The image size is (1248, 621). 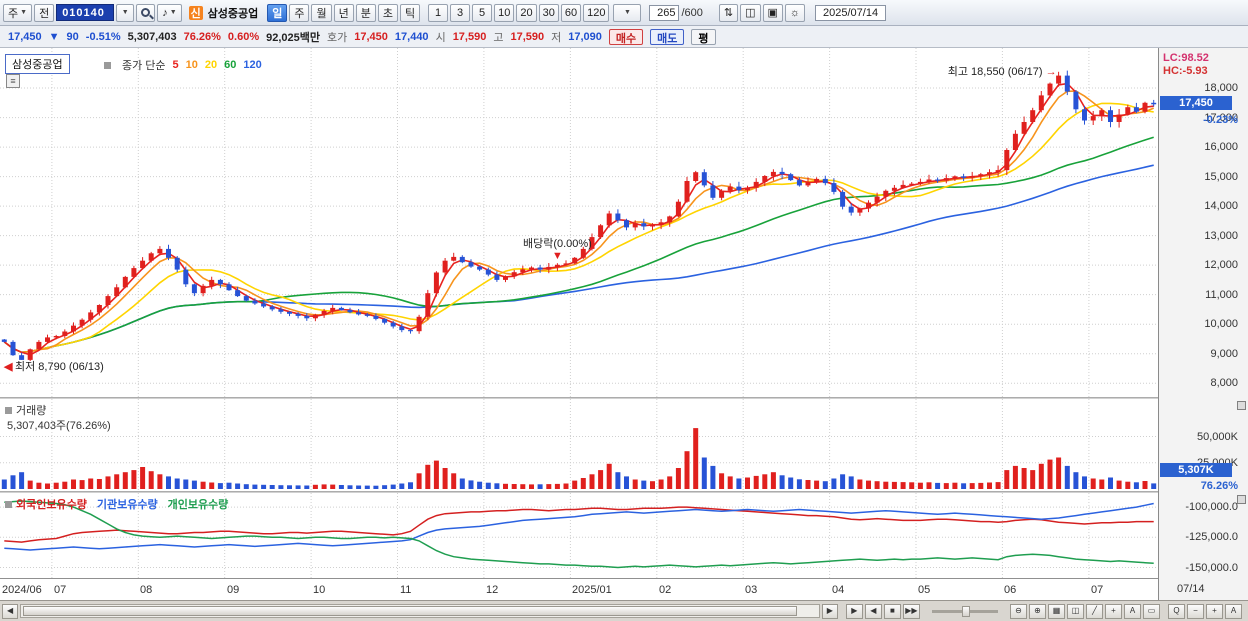 What do you see at coordinates (211, 65) in the screenshot?
I see `ma-period-label: 20` at bounding box center [211, 65].